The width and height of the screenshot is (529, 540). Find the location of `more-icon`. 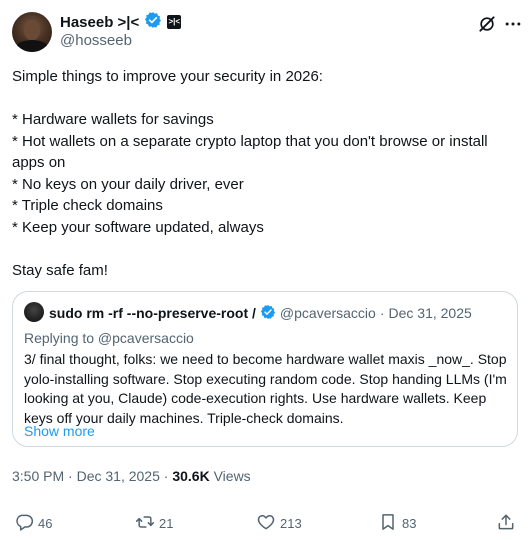

more-icon is located at coordinates (513, 24).